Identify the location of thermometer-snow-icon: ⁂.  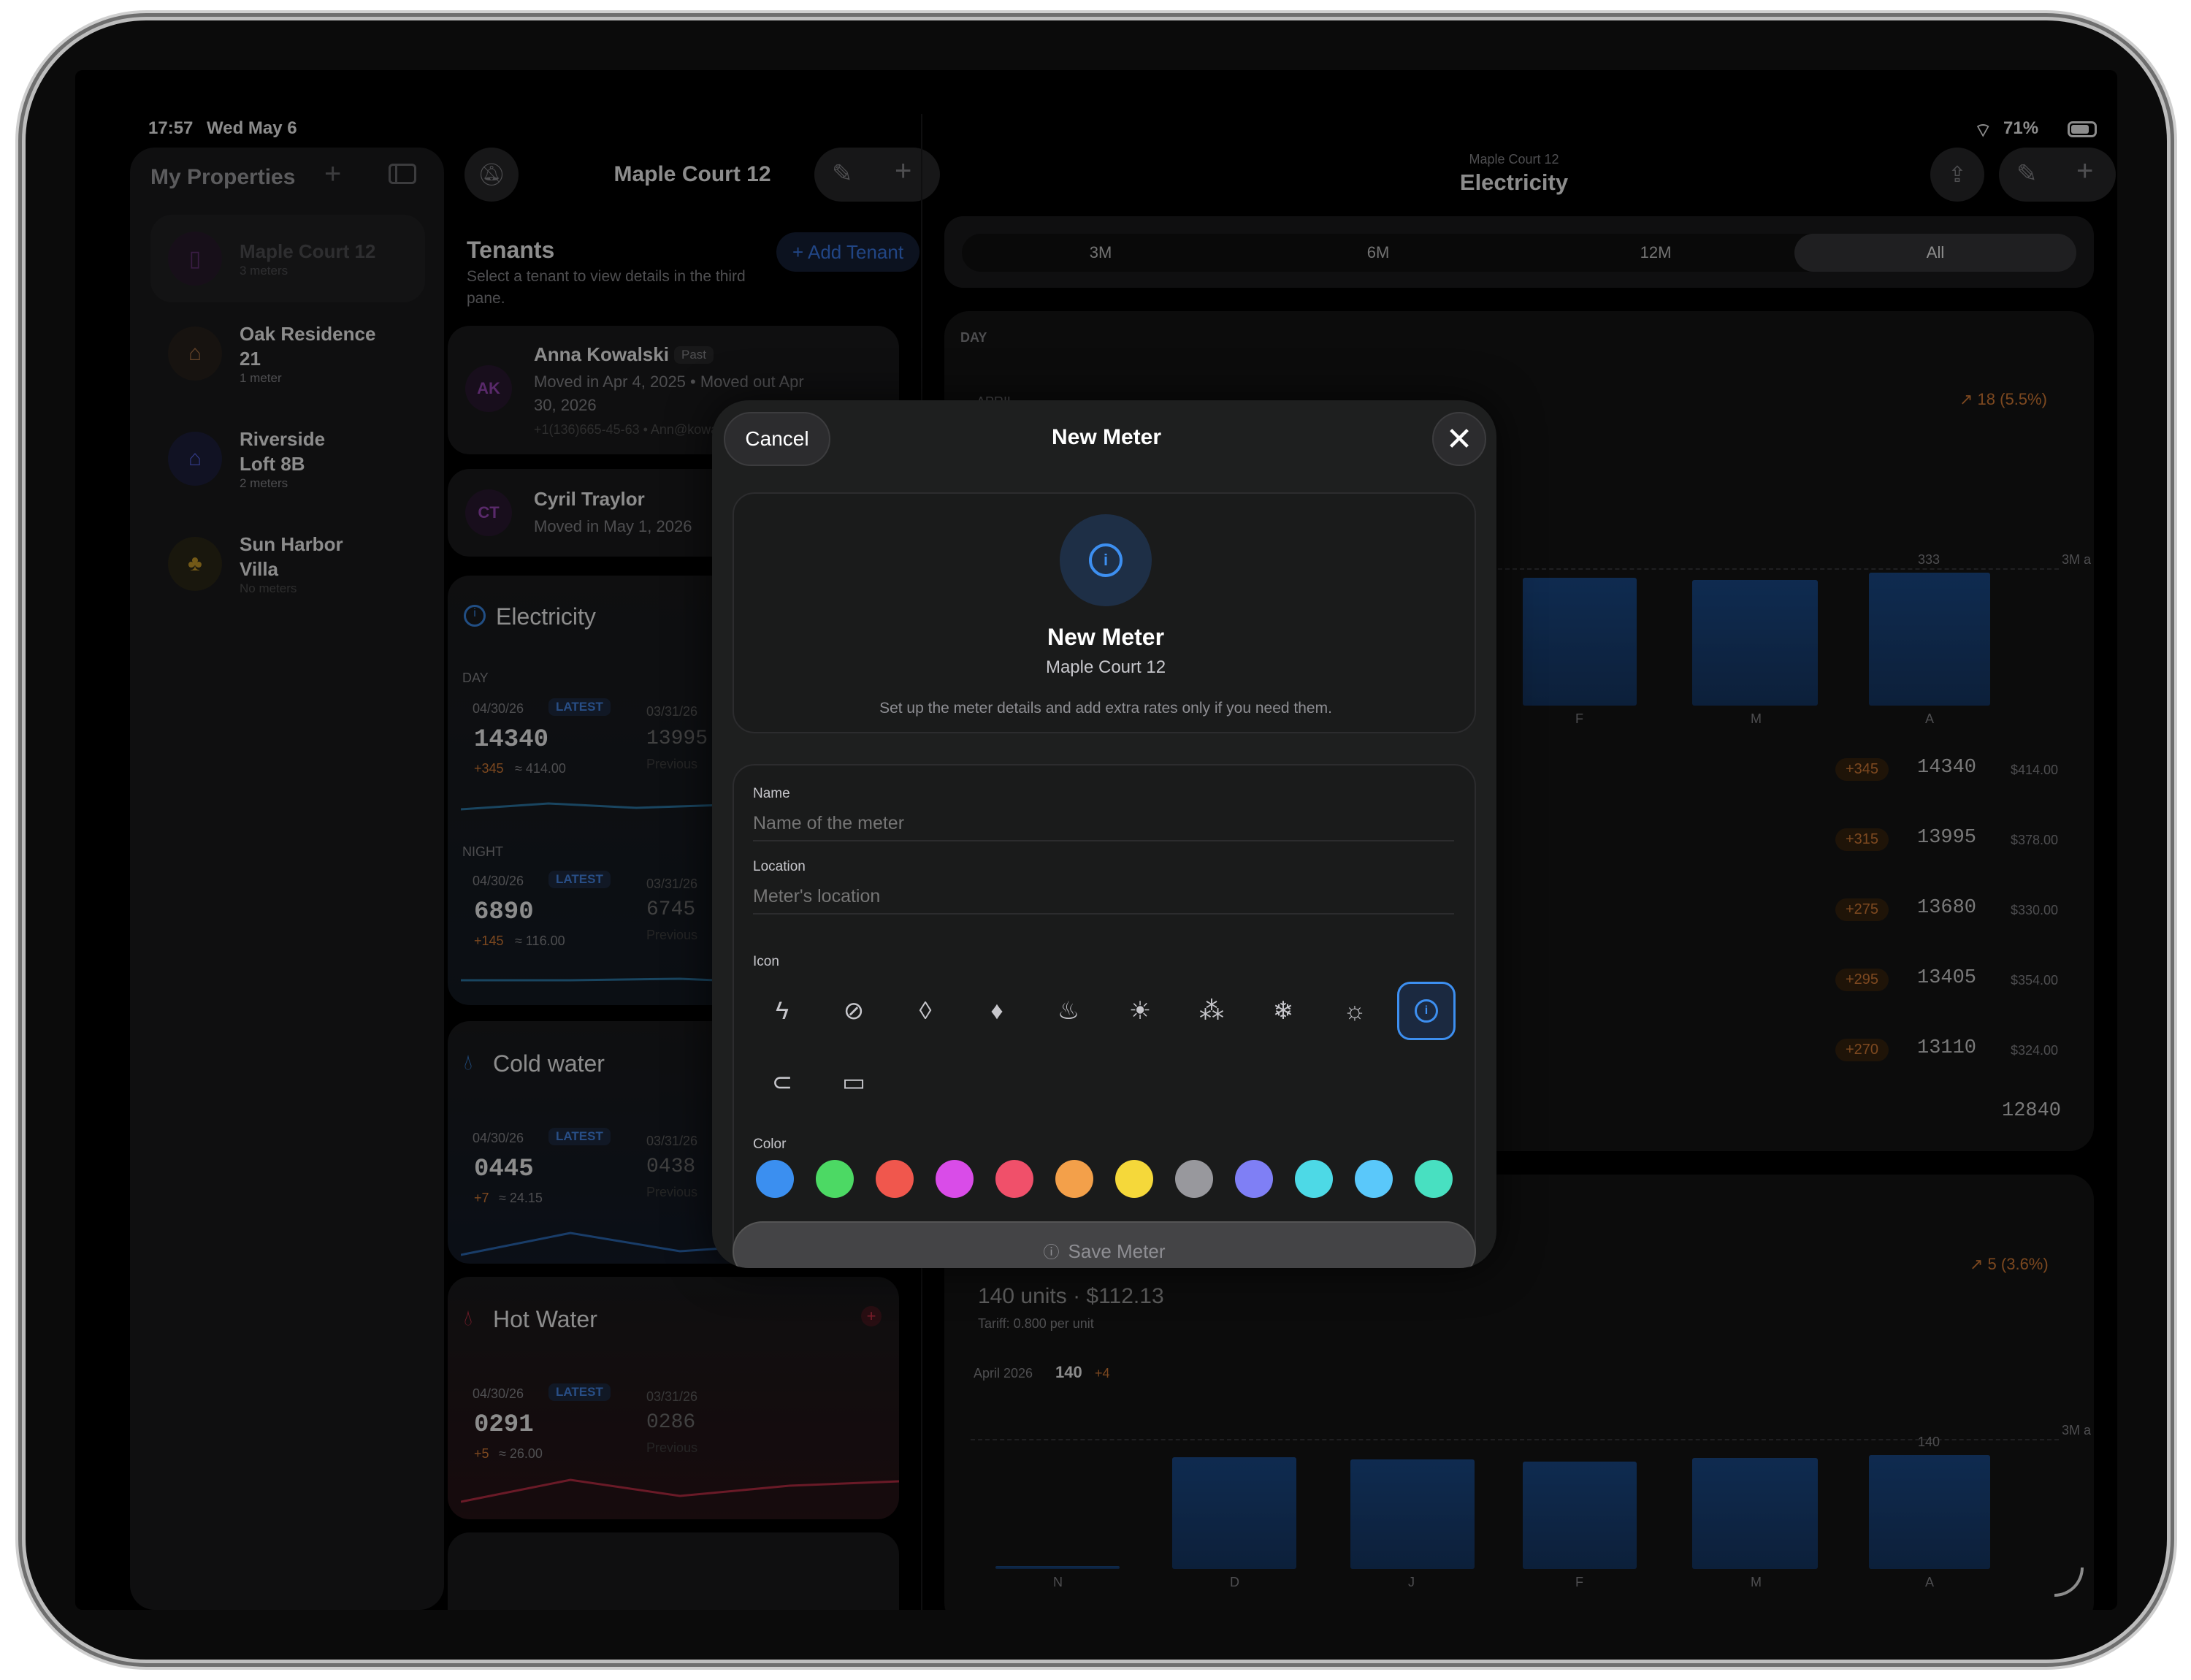
(1211, 1011).